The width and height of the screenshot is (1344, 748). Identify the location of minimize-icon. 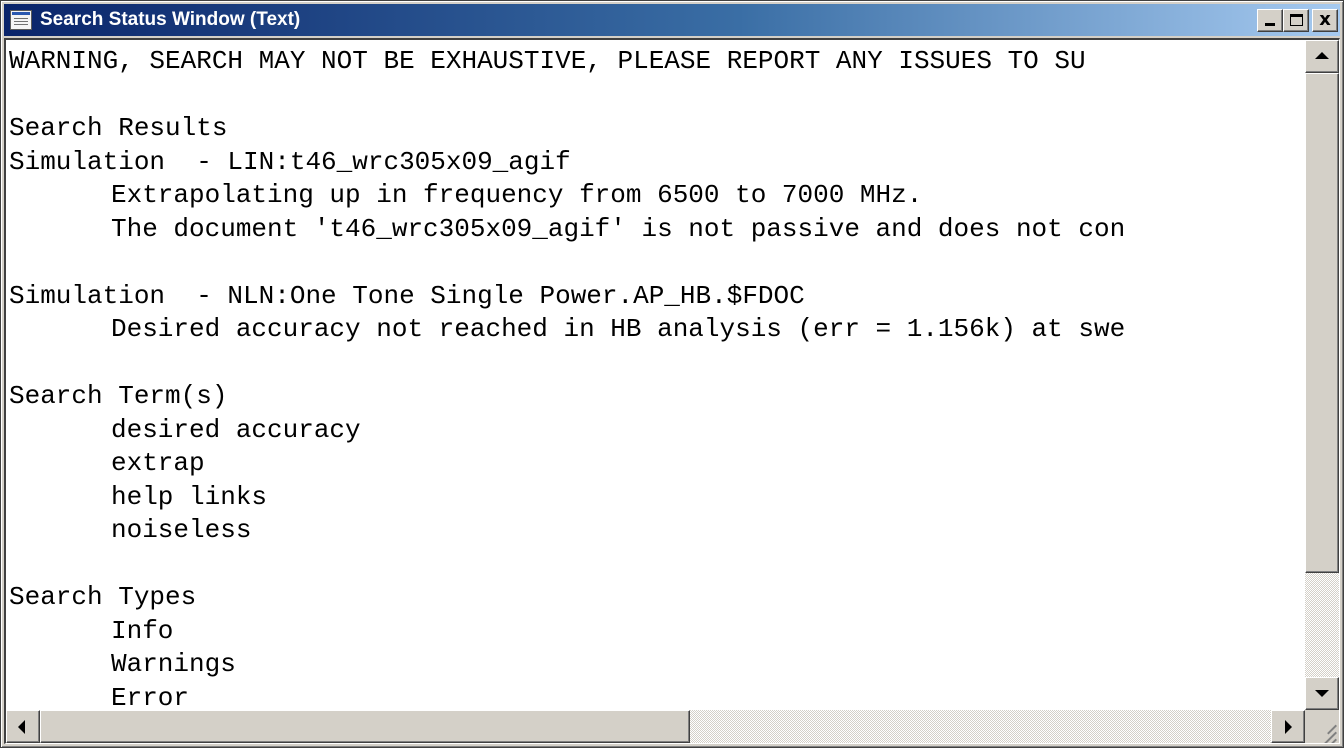
(1270, 24).